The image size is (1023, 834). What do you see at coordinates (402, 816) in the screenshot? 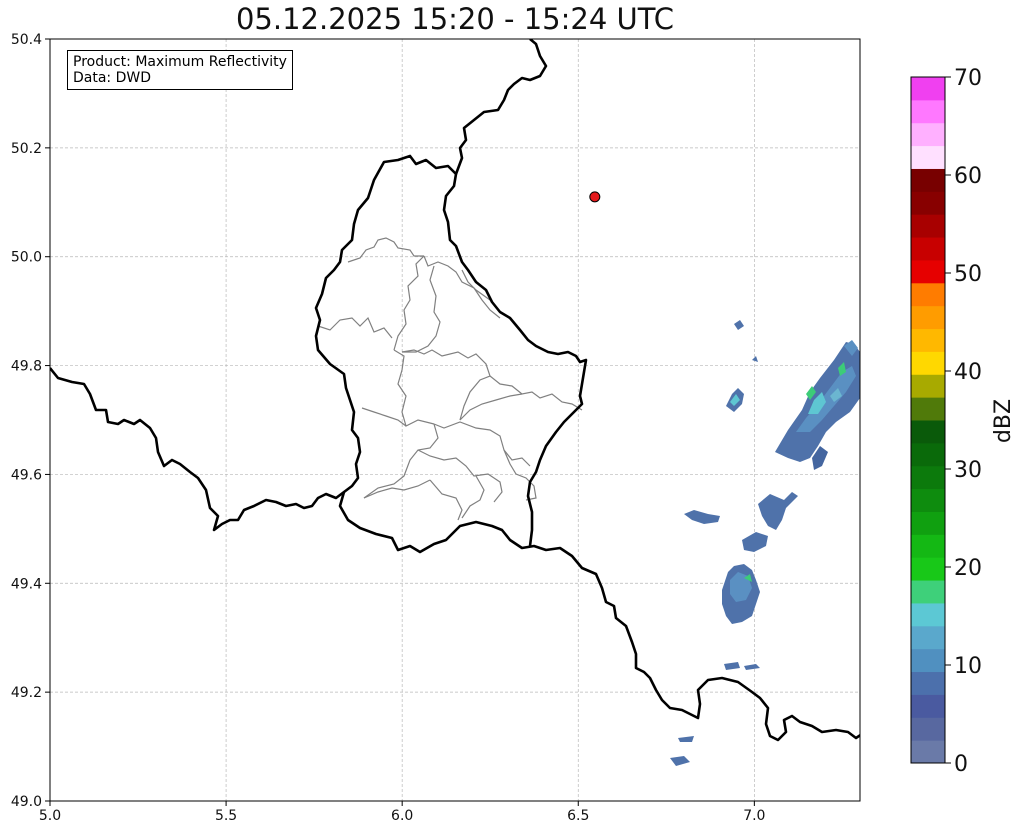
I see `x-tick-label: 6.0` at bounding box center [402, 816].